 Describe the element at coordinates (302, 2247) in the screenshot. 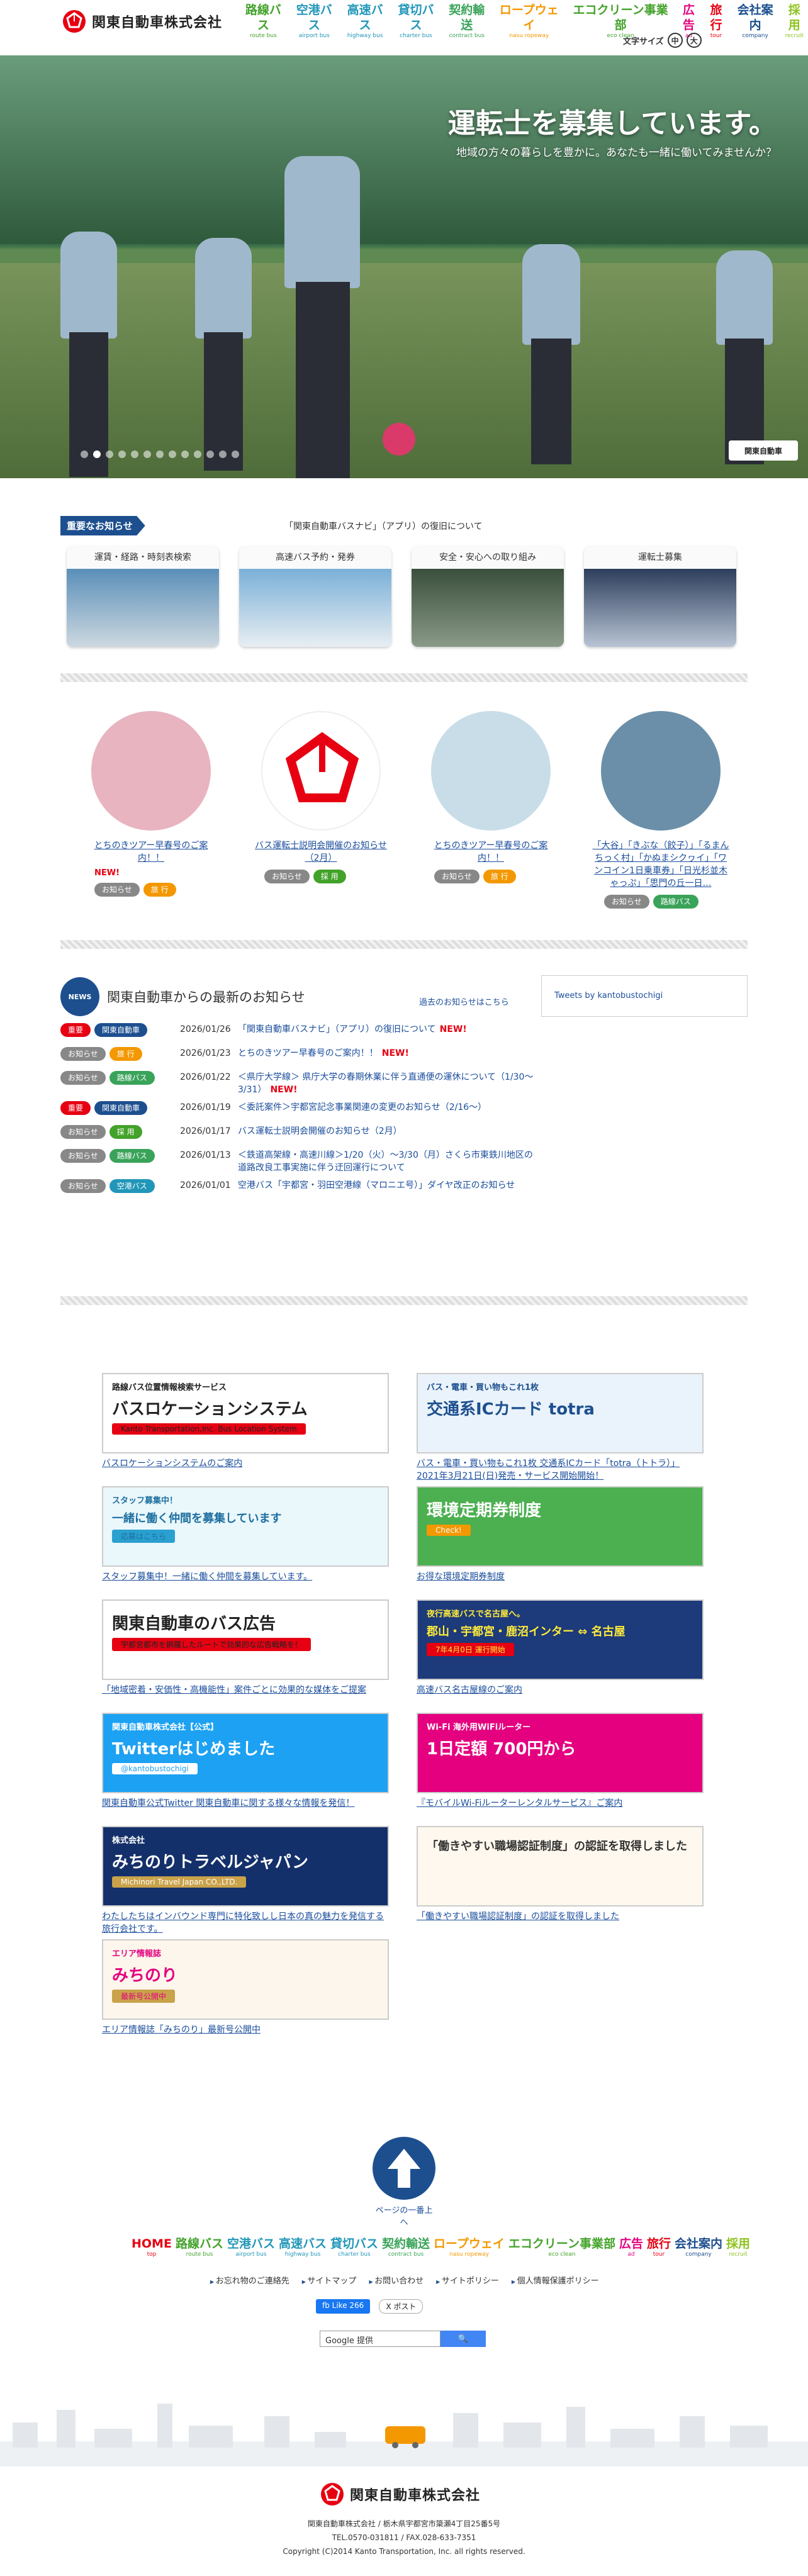

I see `nav-item-3: 高速バス highway bus` at that location.